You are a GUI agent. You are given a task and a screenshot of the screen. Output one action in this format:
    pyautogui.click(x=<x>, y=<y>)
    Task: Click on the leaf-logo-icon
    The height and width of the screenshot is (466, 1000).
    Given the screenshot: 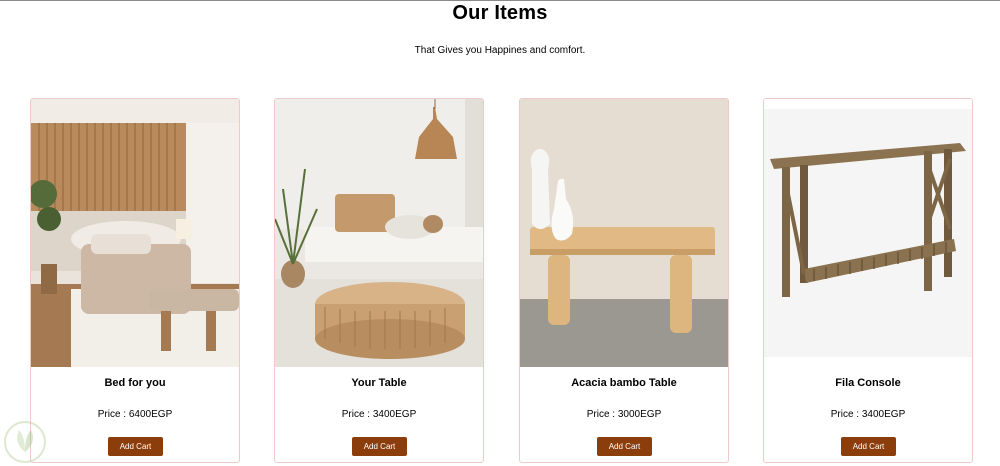 What is the action you would take?
    pyautogui.click(x=25, y=442)
    